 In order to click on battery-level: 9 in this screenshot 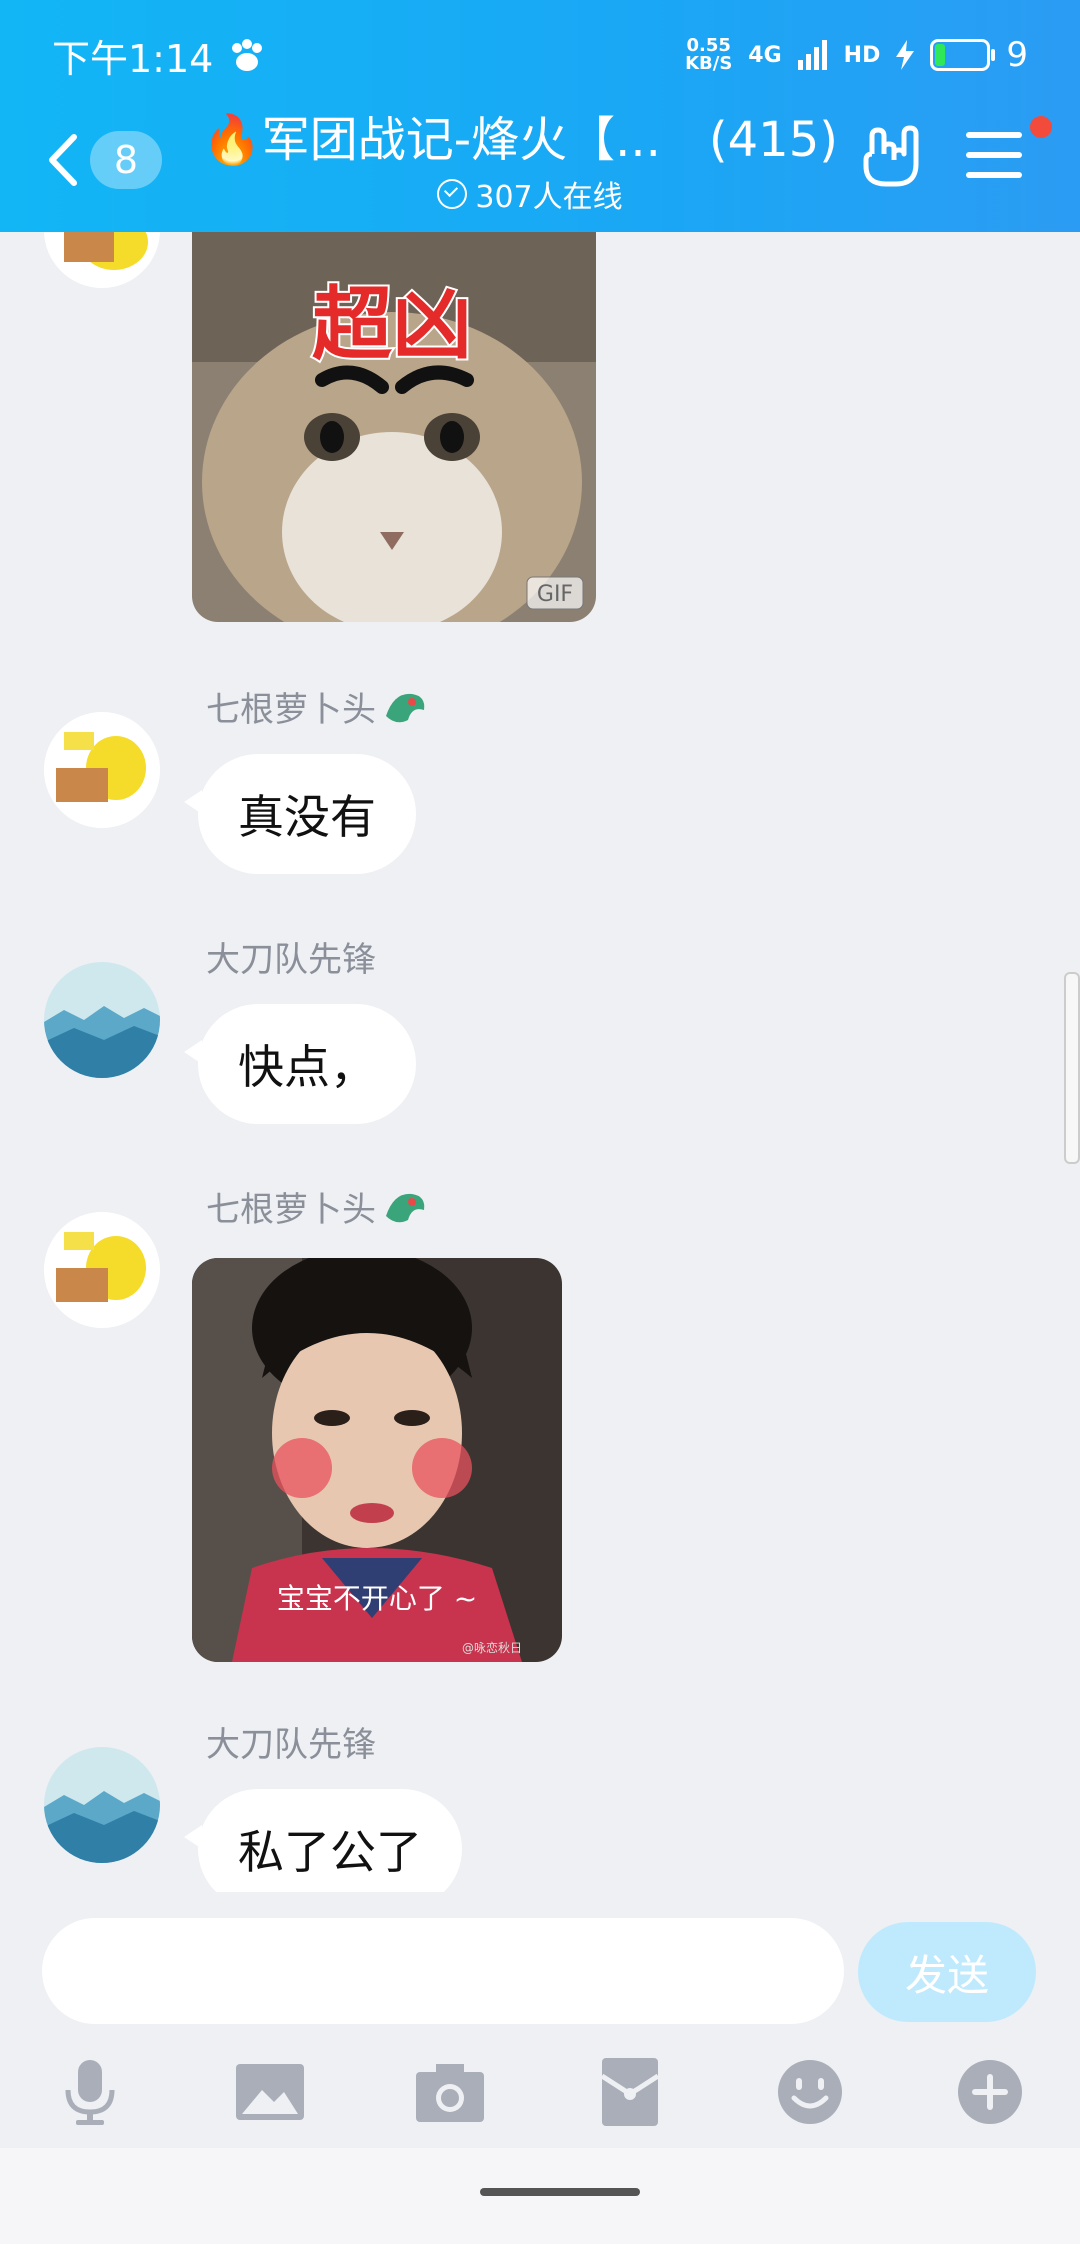, I will do `click(1017, 55)`.